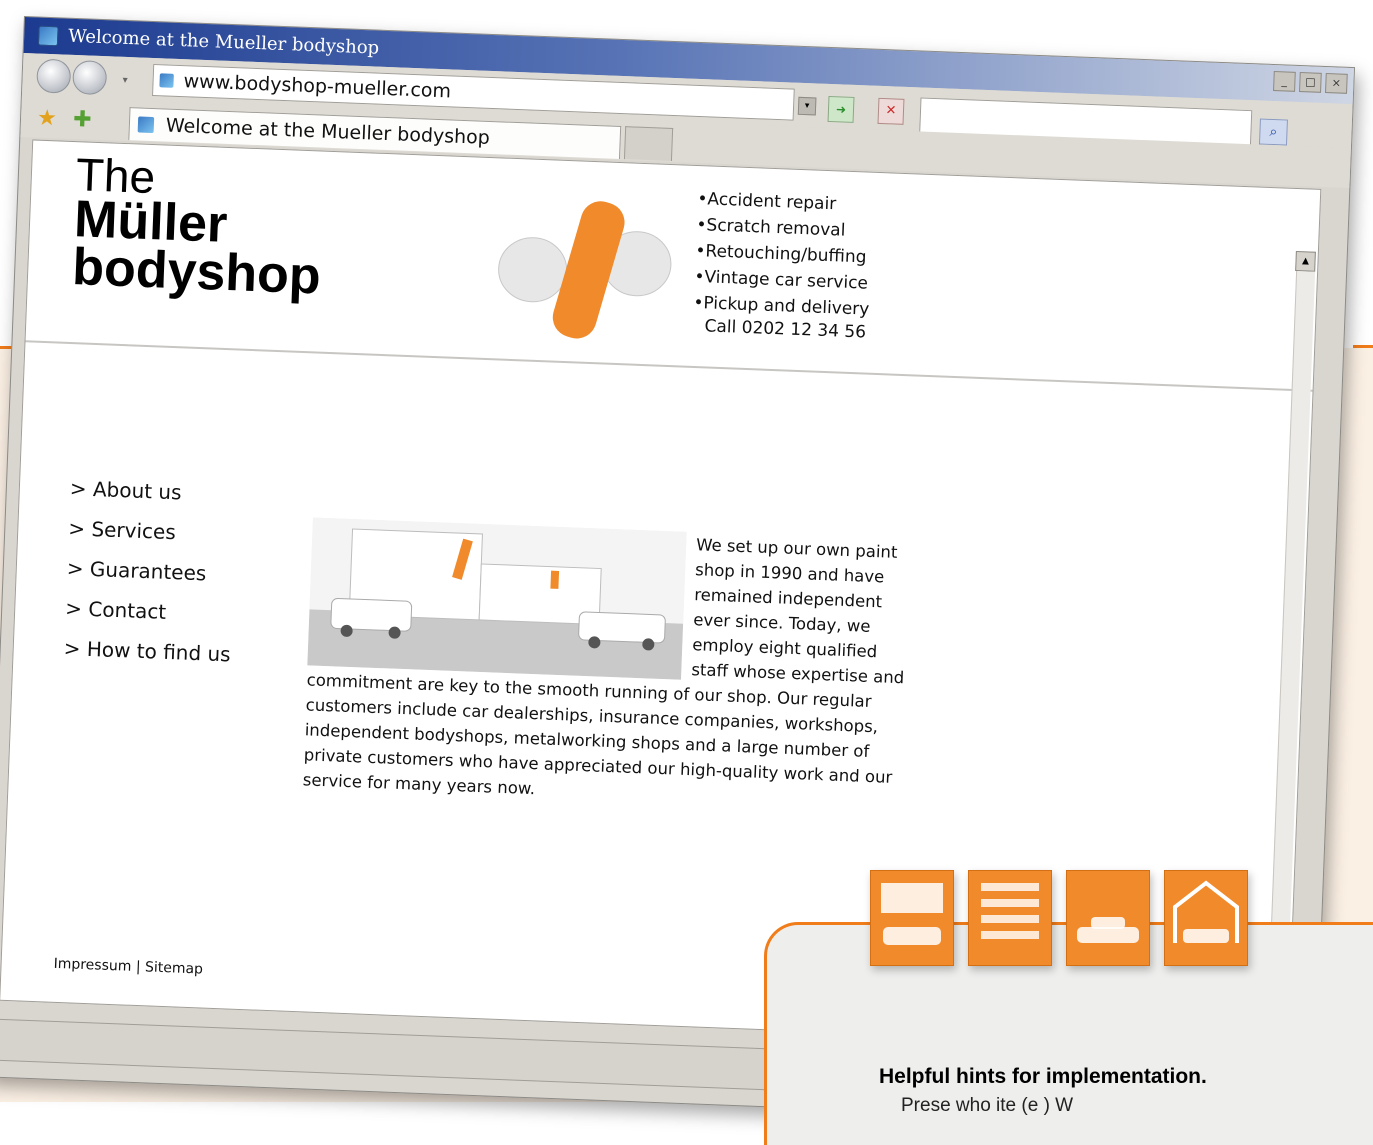  What do you see at coordinates (807, 106) in the screenshot?
I see `address-dropdown-icon: ▾` at bounding box center [807, 106].